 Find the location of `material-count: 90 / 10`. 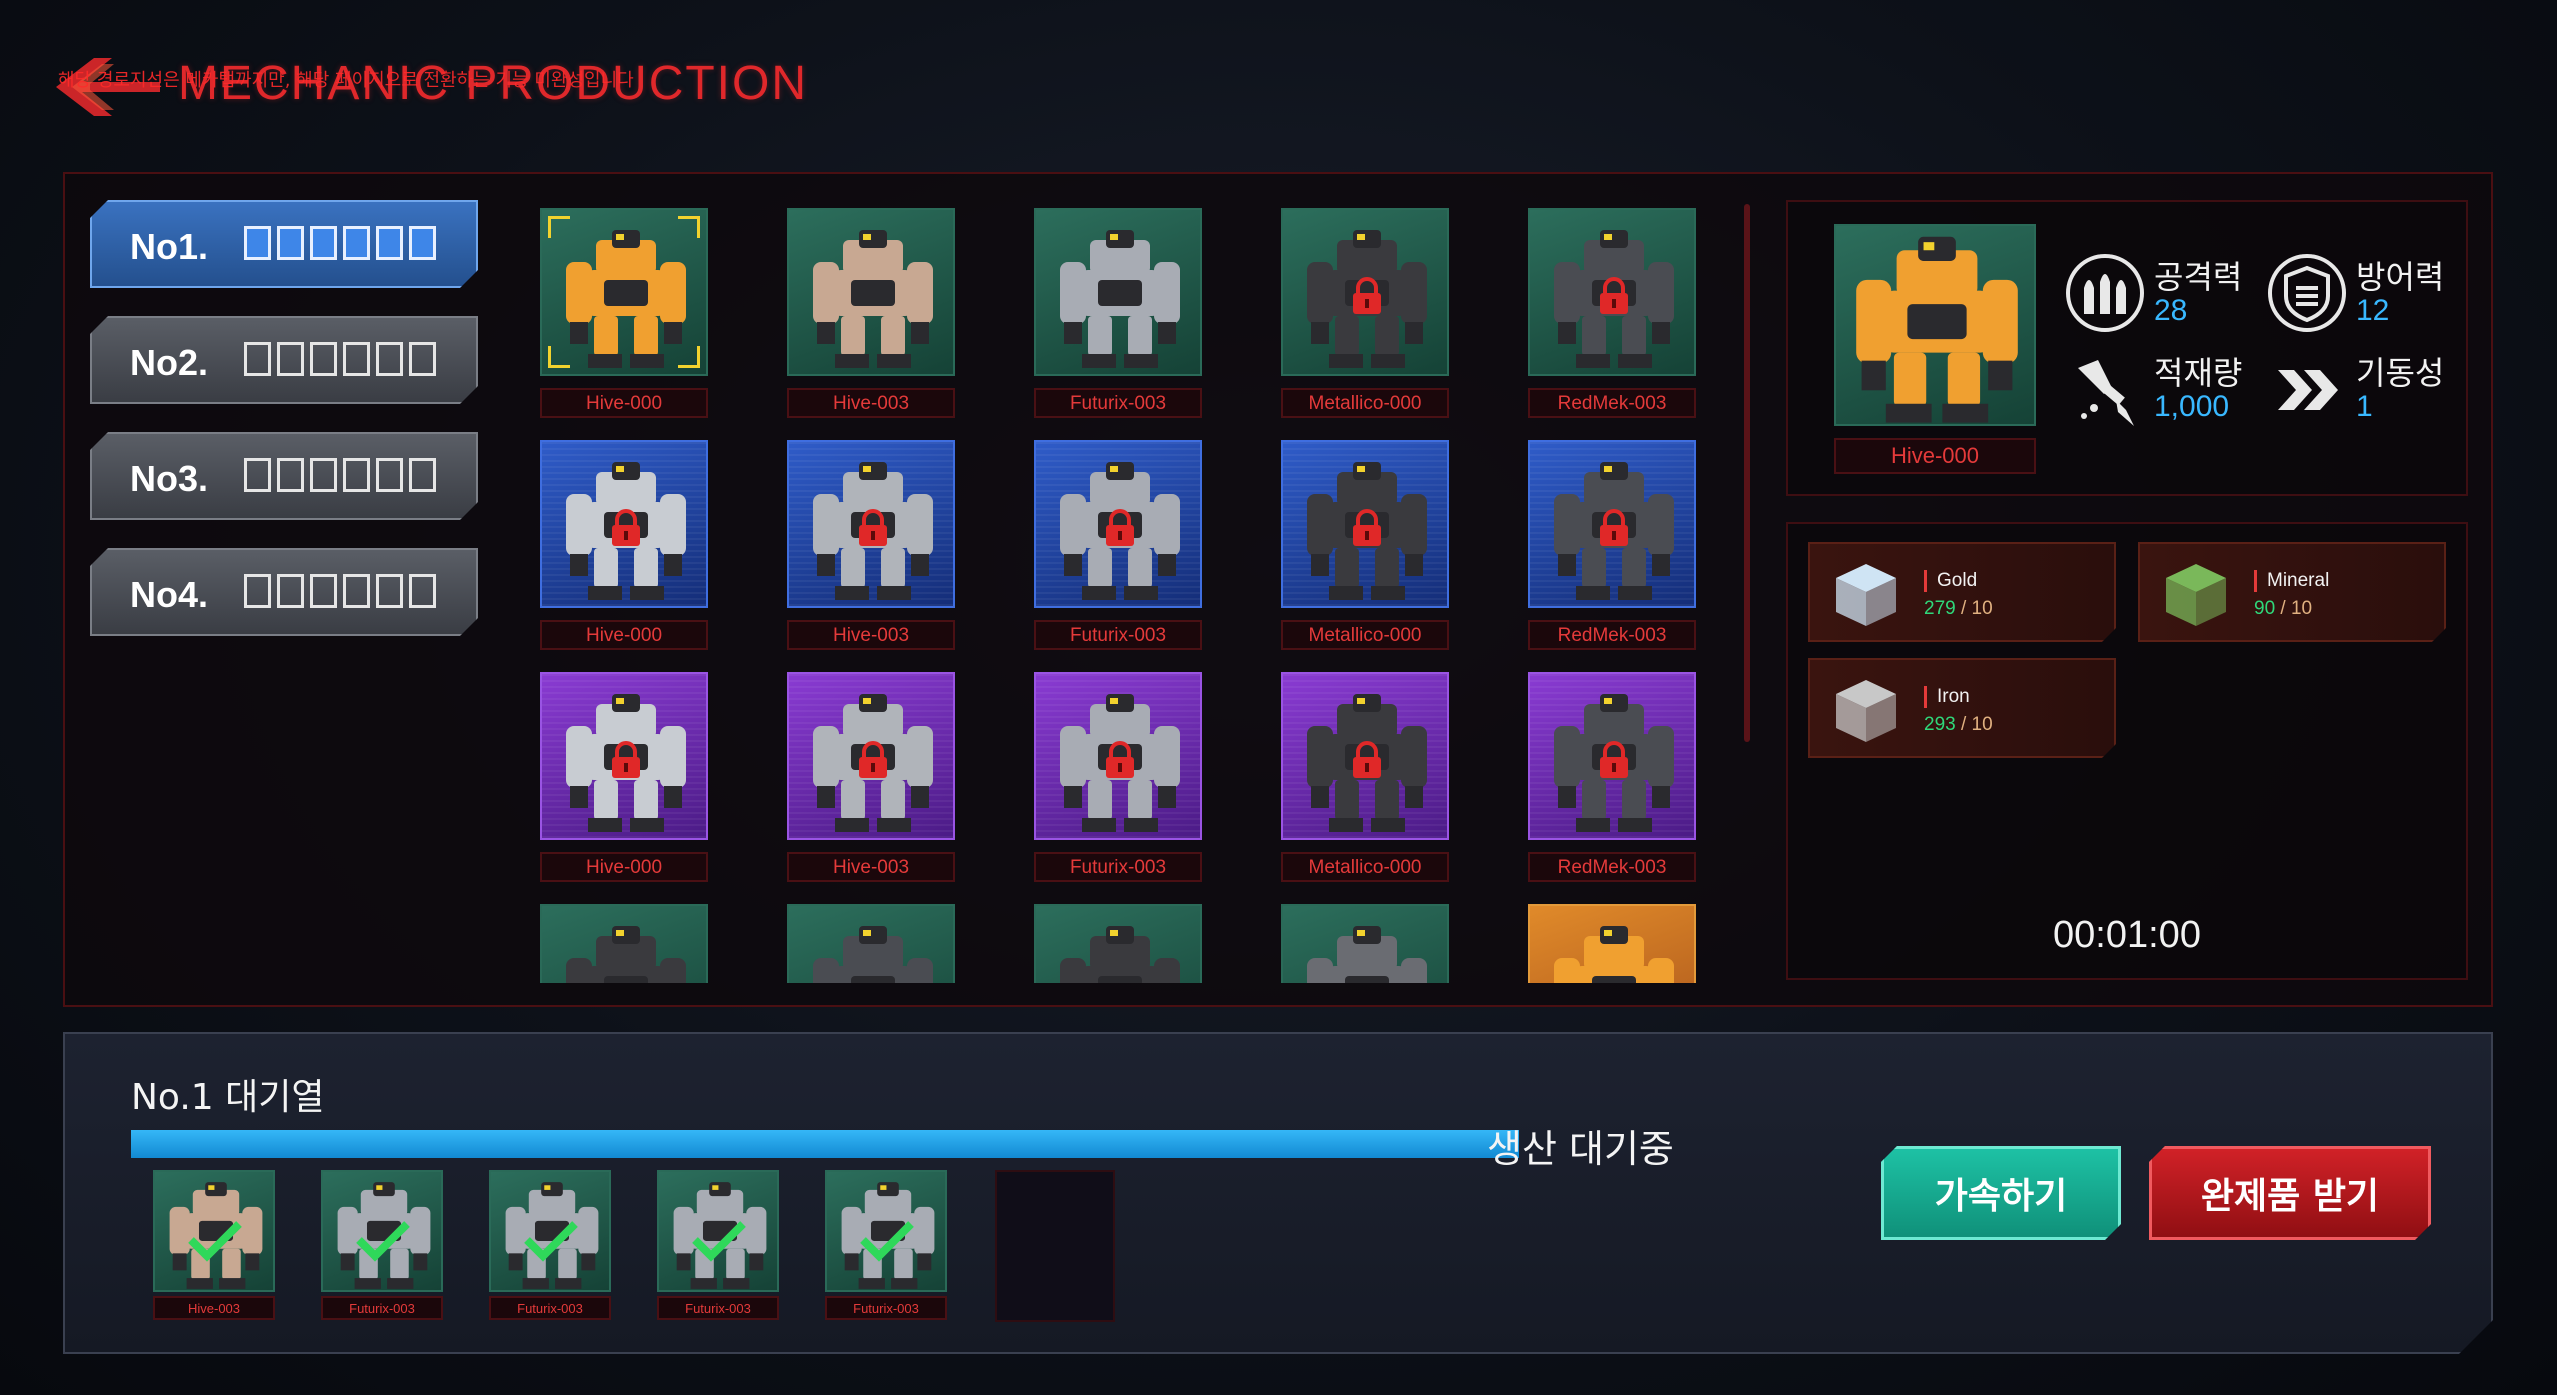

material-count: 90 / 10 is located at coordinates (2283, 608).